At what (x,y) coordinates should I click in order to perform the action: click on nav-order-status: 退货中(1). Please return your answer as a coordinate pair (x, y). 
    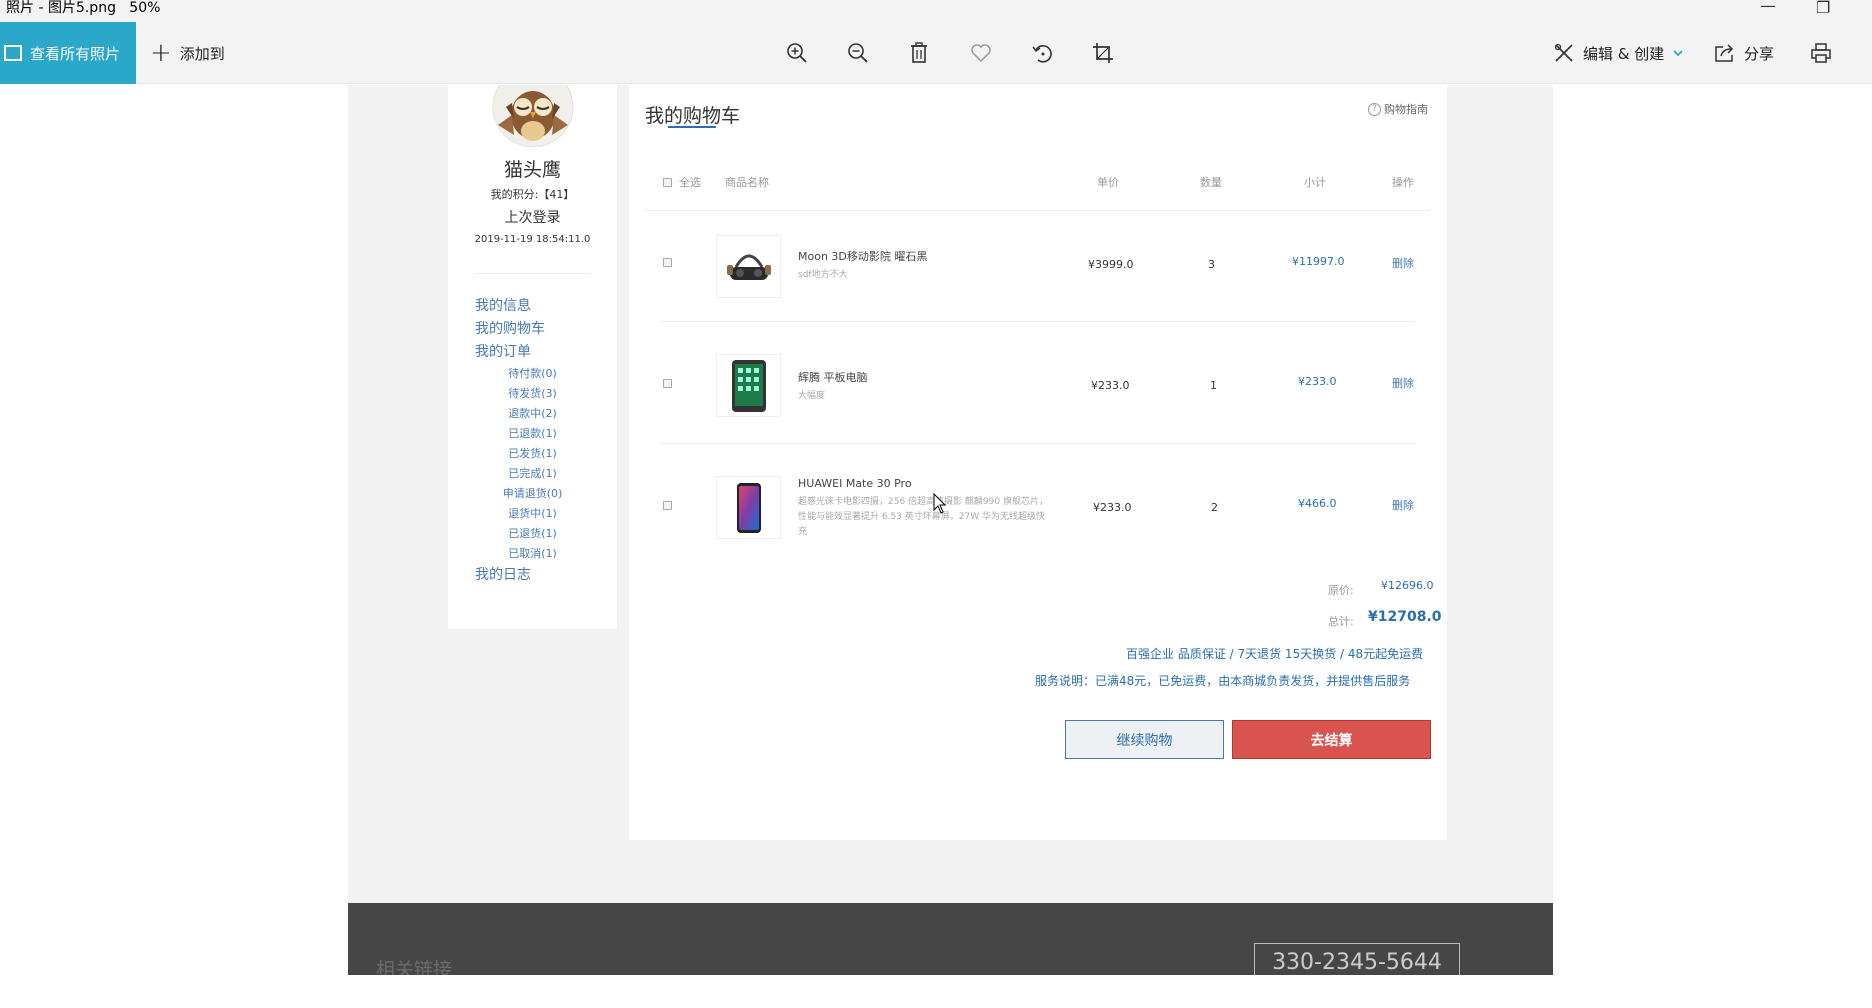
    Looking at the image, I should click on (532, 513).